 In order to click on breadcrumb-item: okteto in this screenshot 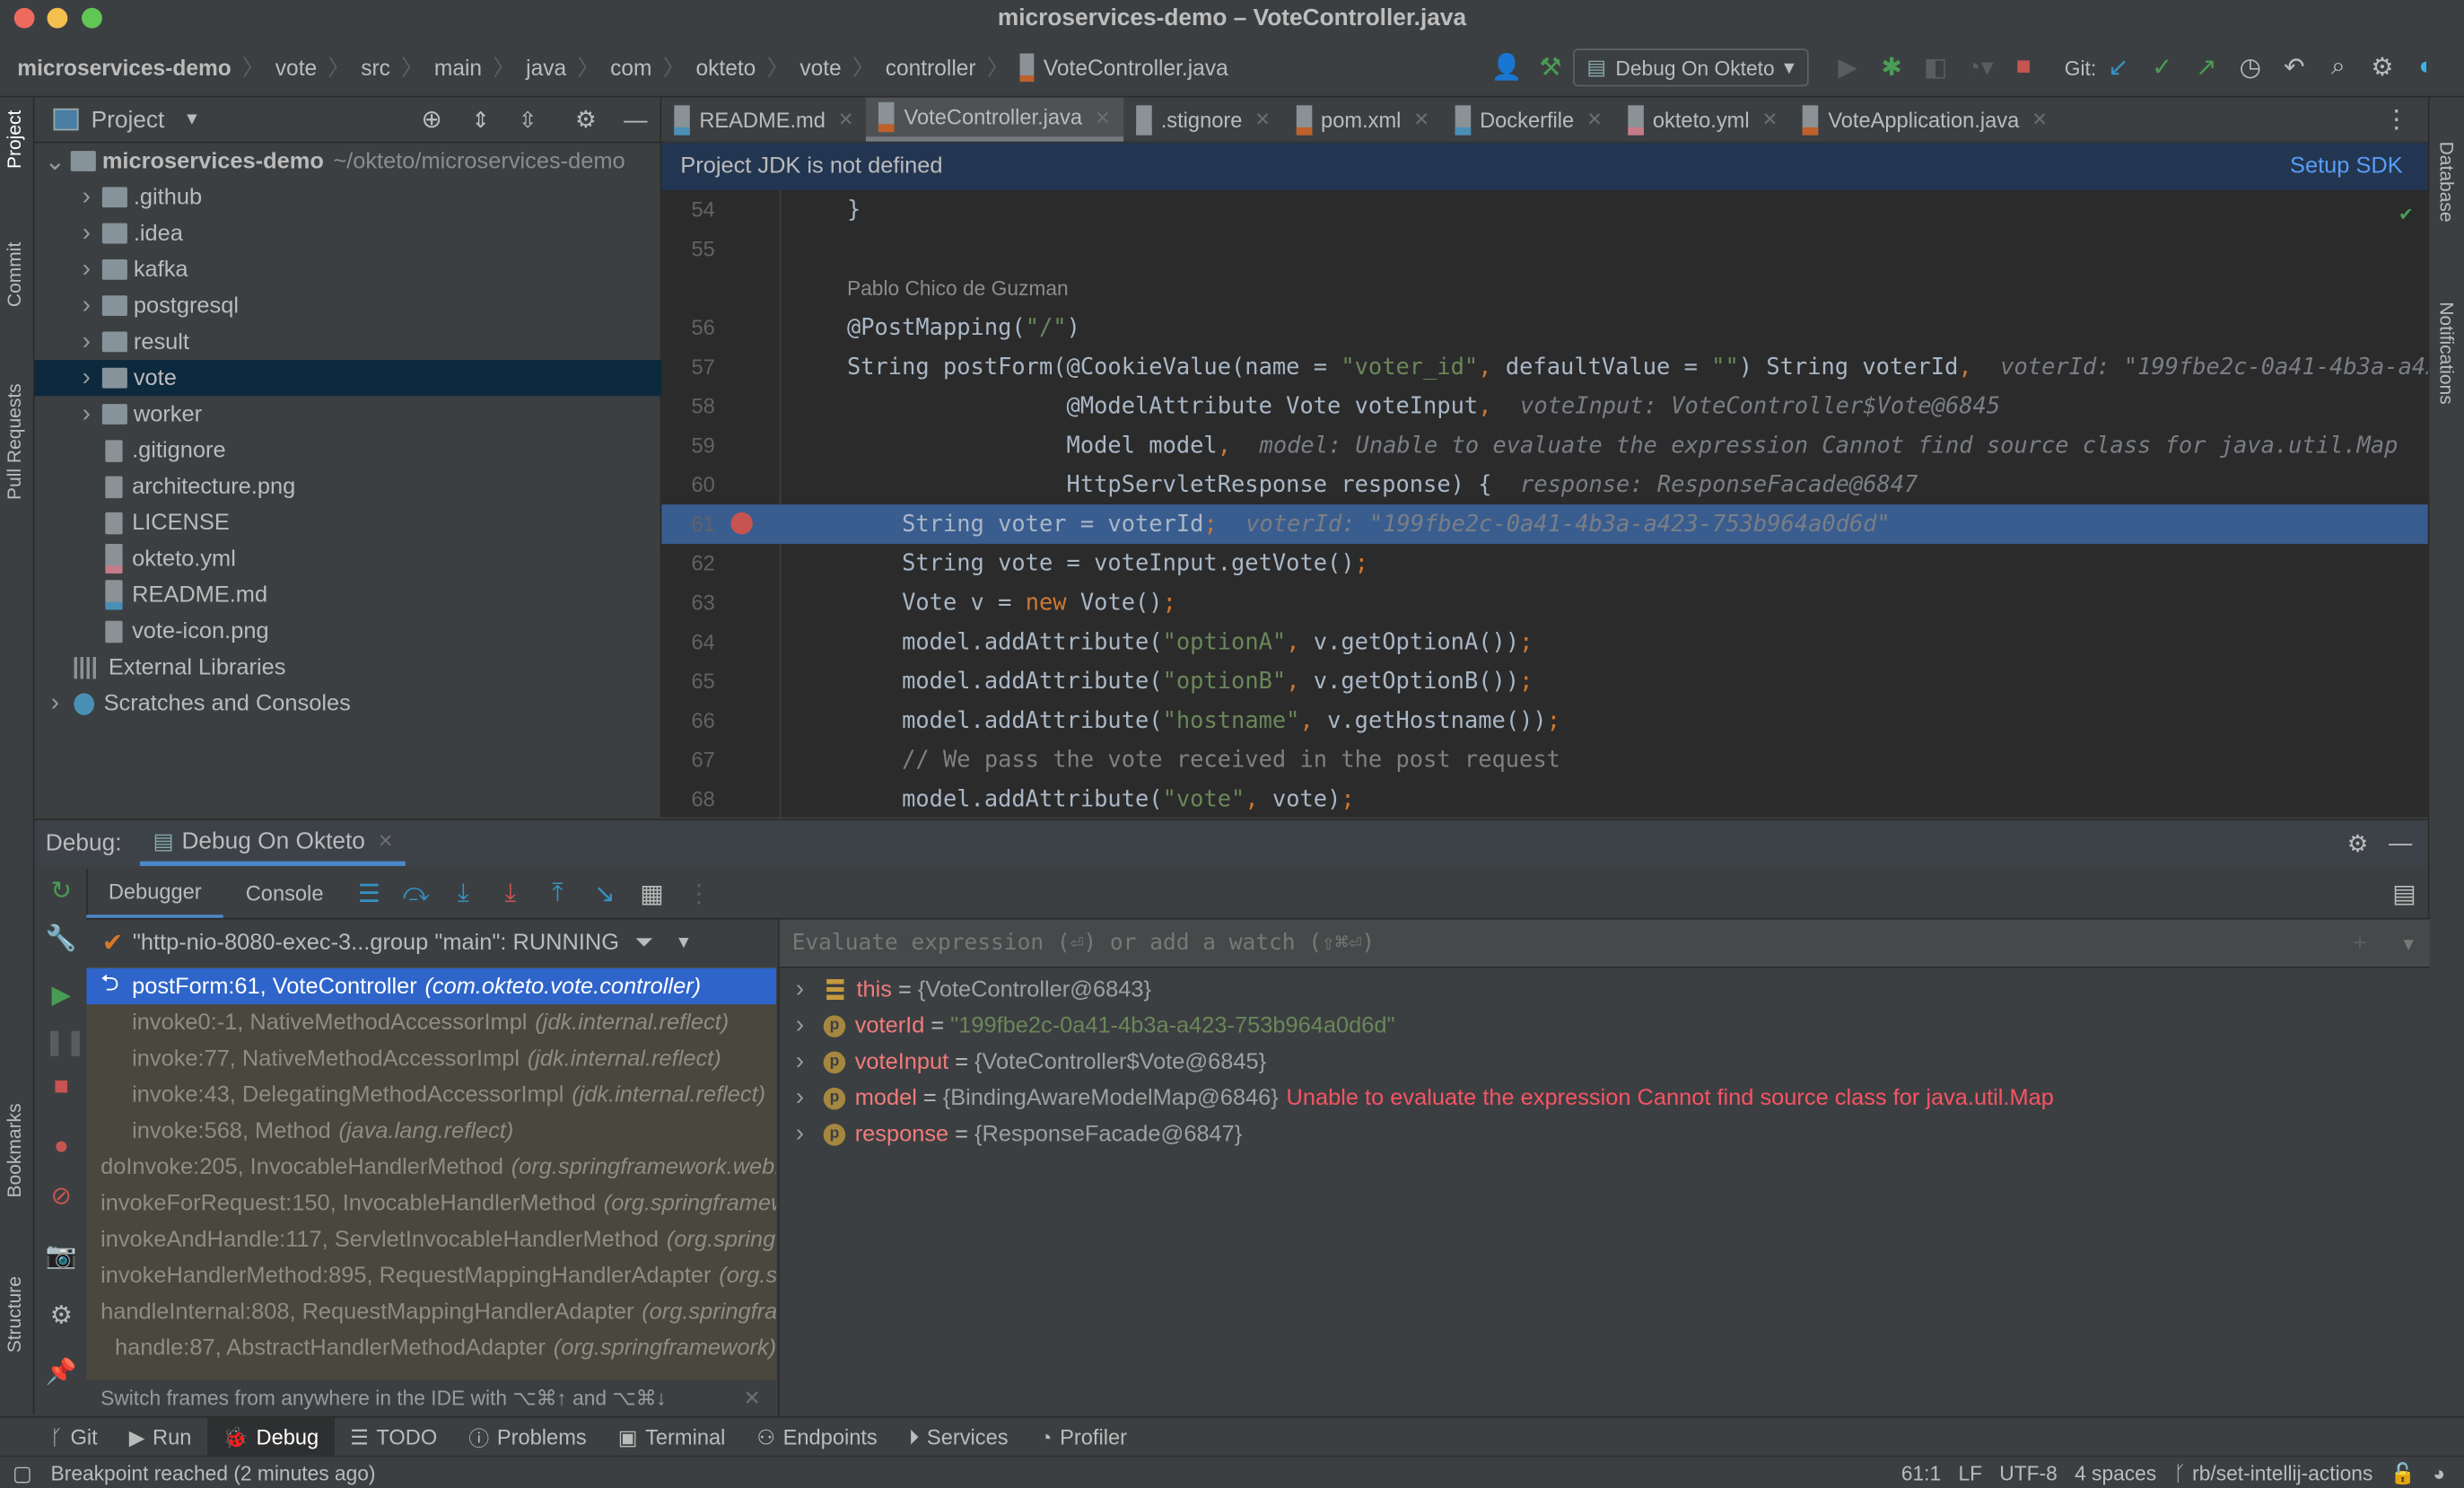, I will do `click(726, 67)`.